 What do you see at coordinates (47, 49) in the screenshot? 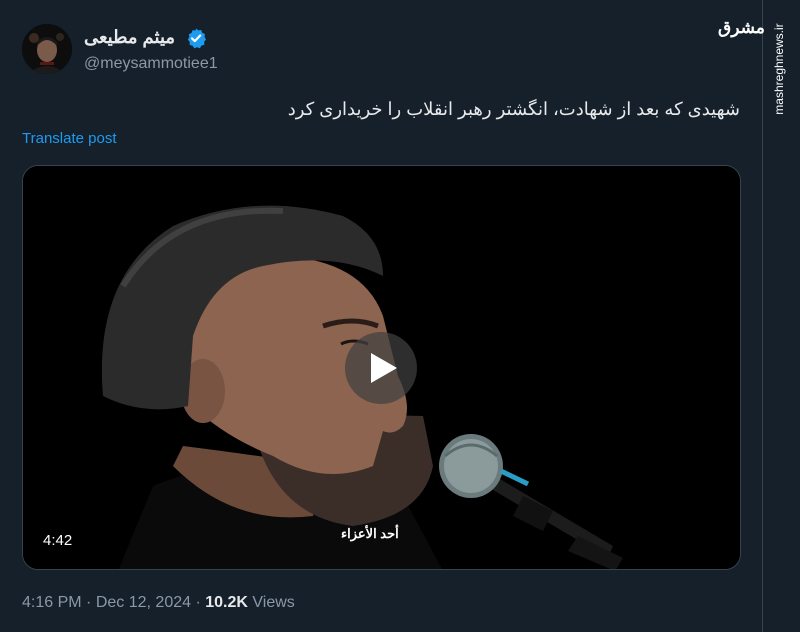
I see `avatar` at bounding box center [47, 49].